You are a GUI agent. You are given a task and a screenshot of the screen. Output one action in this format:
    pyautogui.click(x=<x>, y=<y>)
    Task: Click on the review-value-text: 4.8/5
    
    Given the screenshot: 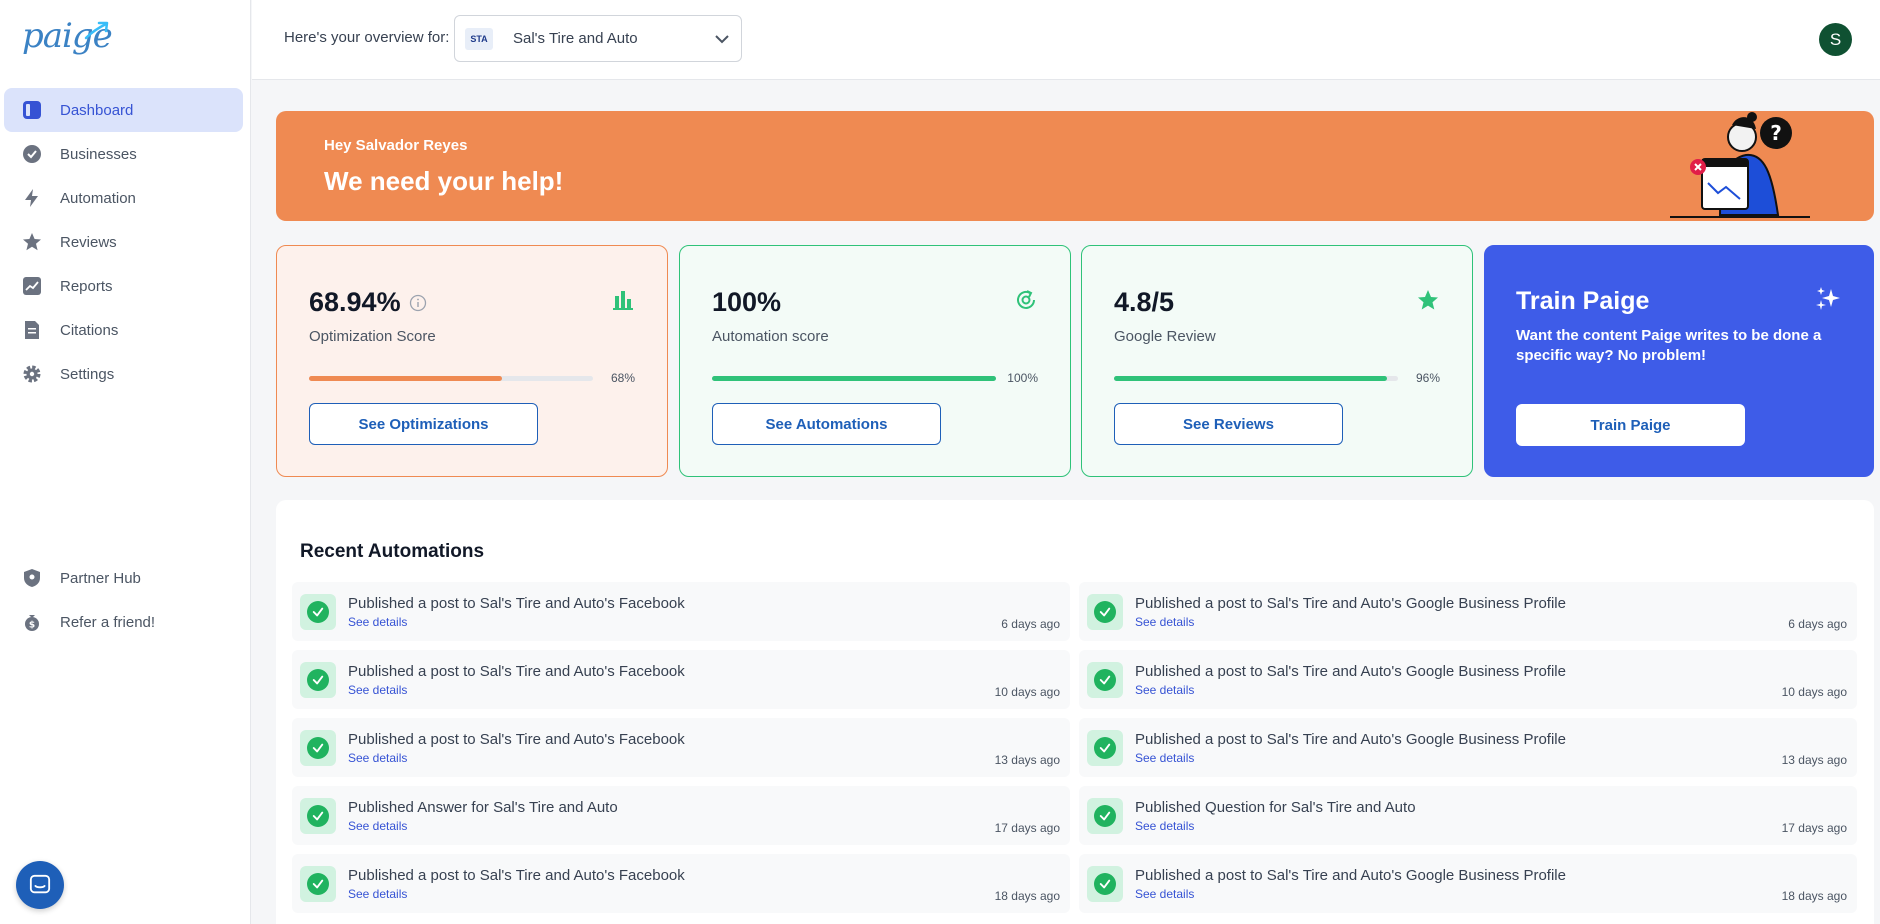 What is the action you would take?
    pyautogui.click(x=1144, y=302)
    